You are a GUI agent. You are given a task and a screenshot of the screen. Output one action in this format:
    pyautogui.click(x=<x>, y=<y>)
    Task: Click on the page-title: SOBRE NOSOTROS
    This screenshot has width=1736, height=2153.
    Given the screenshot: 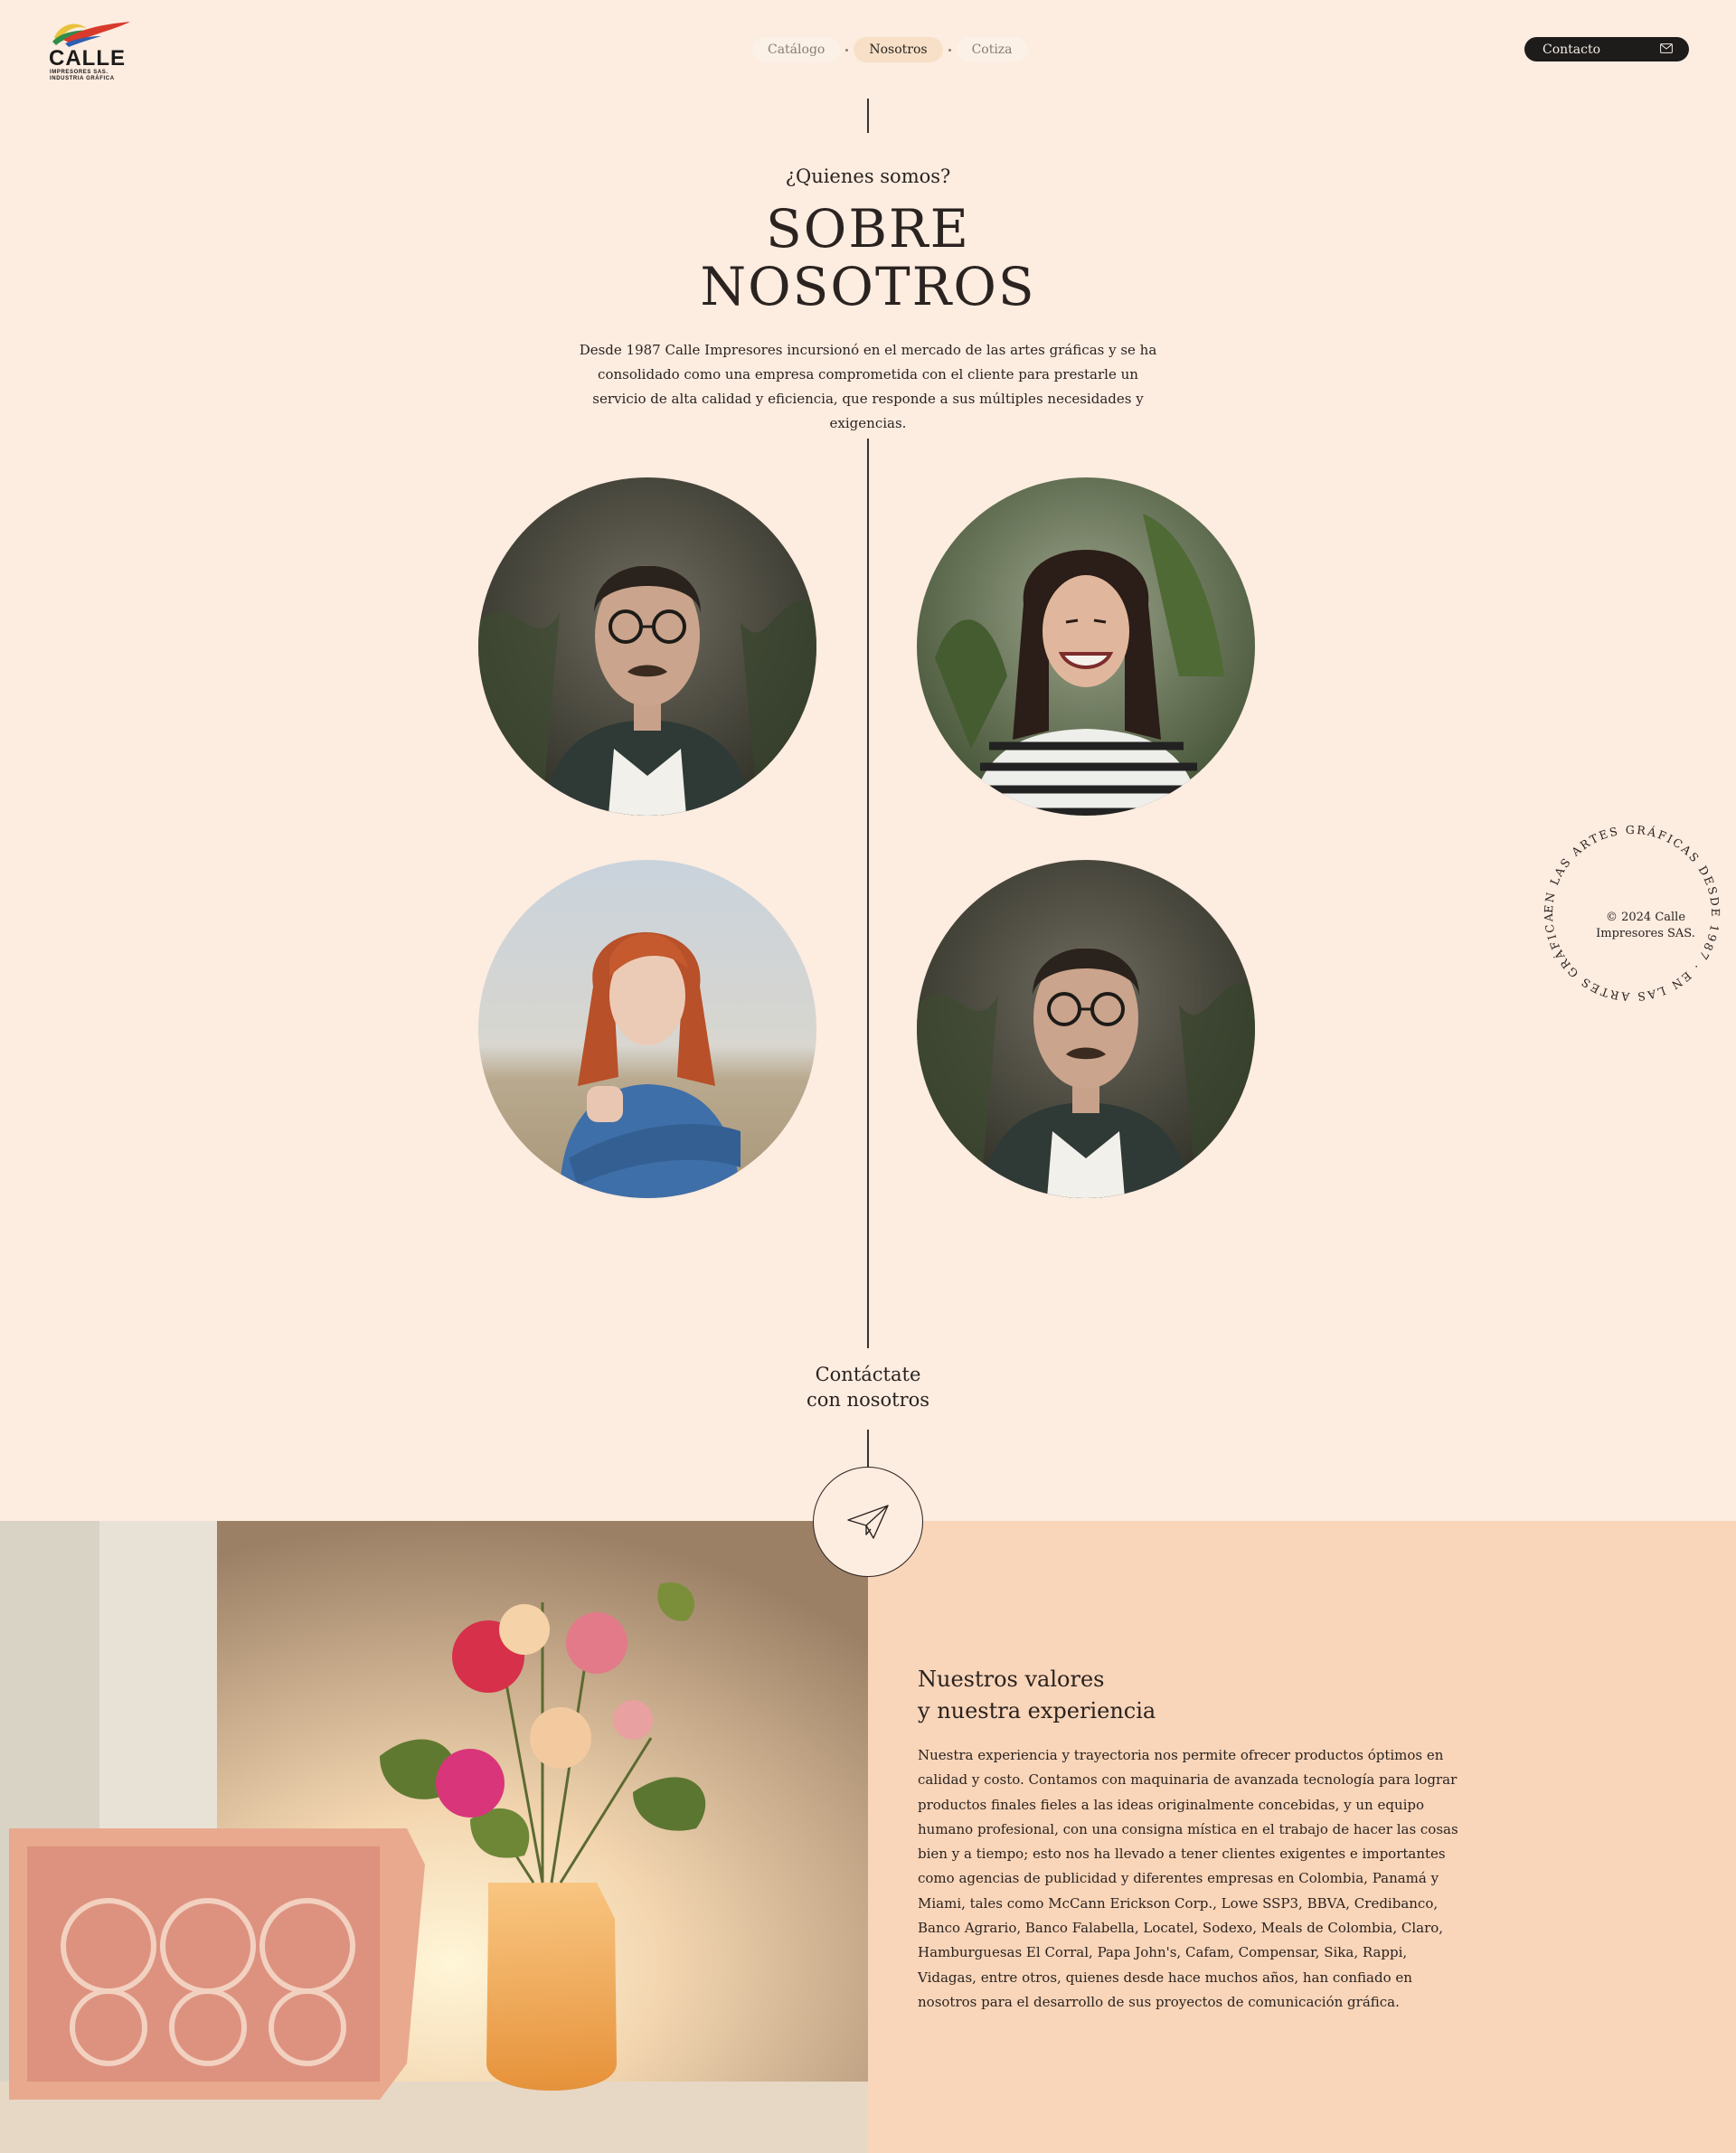 What is the action you would take?
    pyautogui.click(x=868, y=258)
    